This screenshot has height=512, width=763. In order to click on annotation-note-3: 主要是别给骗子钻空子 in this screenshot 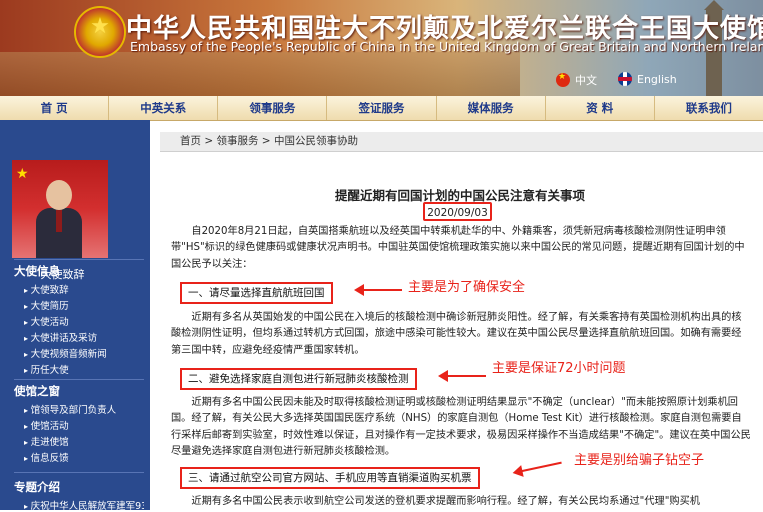, I will do `click(639, 460)`.